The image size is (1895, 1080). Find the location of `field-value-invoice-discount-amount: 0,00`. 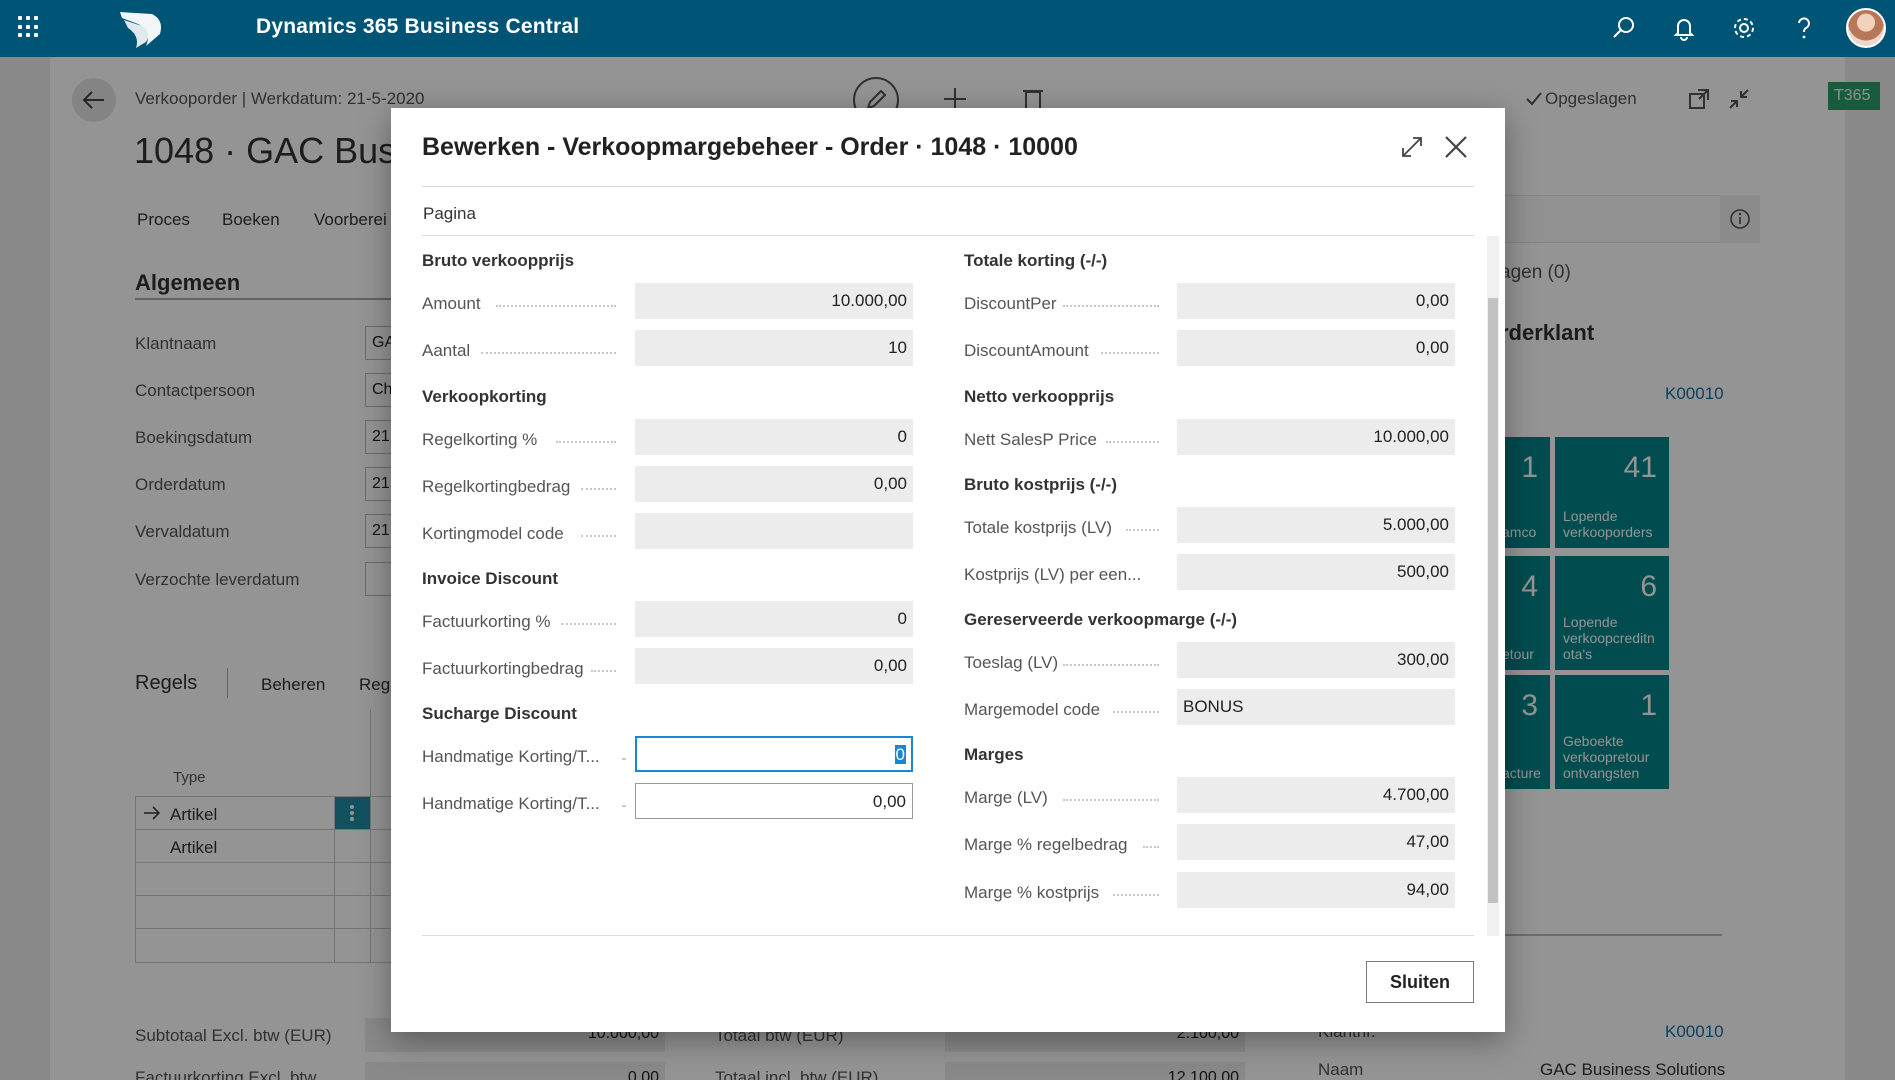

field-value-invoice-discount-amount: 0,00 is located at coordinates (774, 666).